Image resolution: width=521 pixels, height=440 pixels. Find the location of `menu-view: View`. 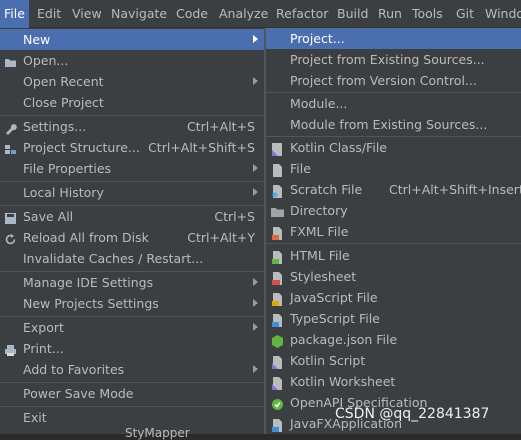

menu-view: View is located at coordinates (87, 14).